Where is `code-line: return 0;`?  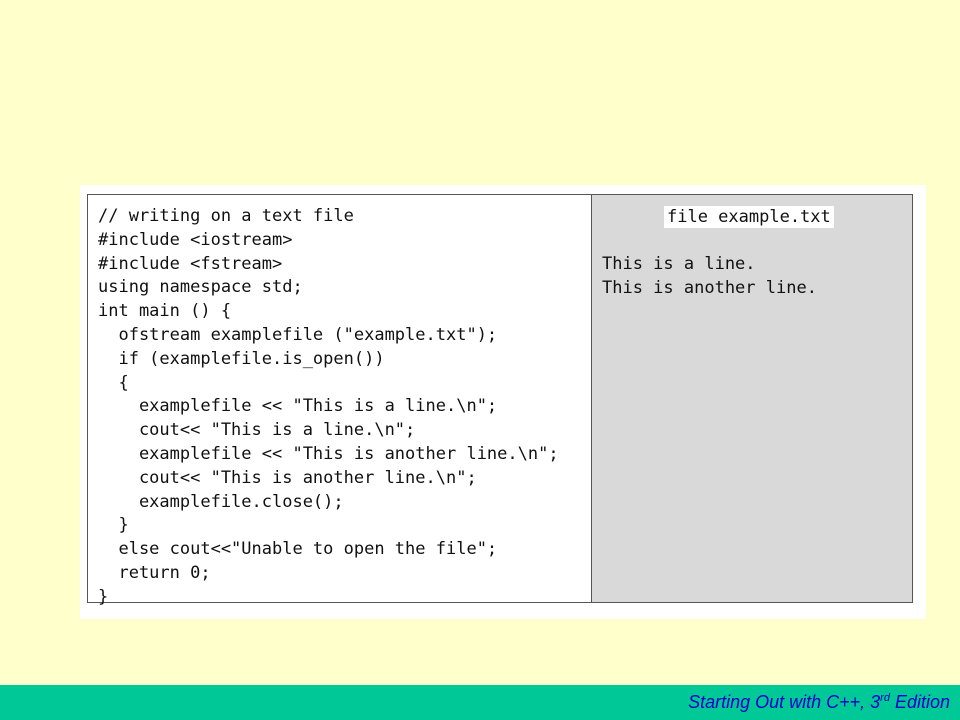 code-line: return 0; is located at coordinates (154, 572).